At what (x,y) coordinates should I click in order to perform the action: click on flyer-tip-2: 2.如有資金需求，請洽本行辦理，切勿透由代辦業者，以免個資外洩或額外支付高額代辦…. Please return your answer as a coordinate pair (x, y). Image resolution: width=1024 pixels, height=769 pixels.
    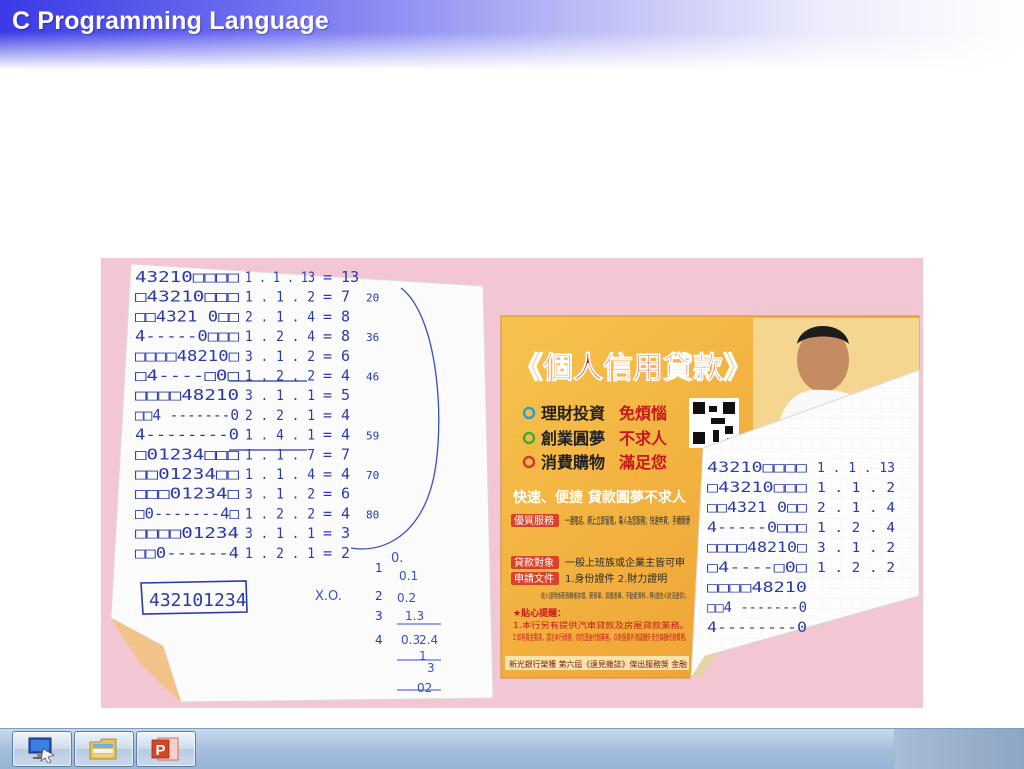
    Looking at the image, I should click on (601, 637).